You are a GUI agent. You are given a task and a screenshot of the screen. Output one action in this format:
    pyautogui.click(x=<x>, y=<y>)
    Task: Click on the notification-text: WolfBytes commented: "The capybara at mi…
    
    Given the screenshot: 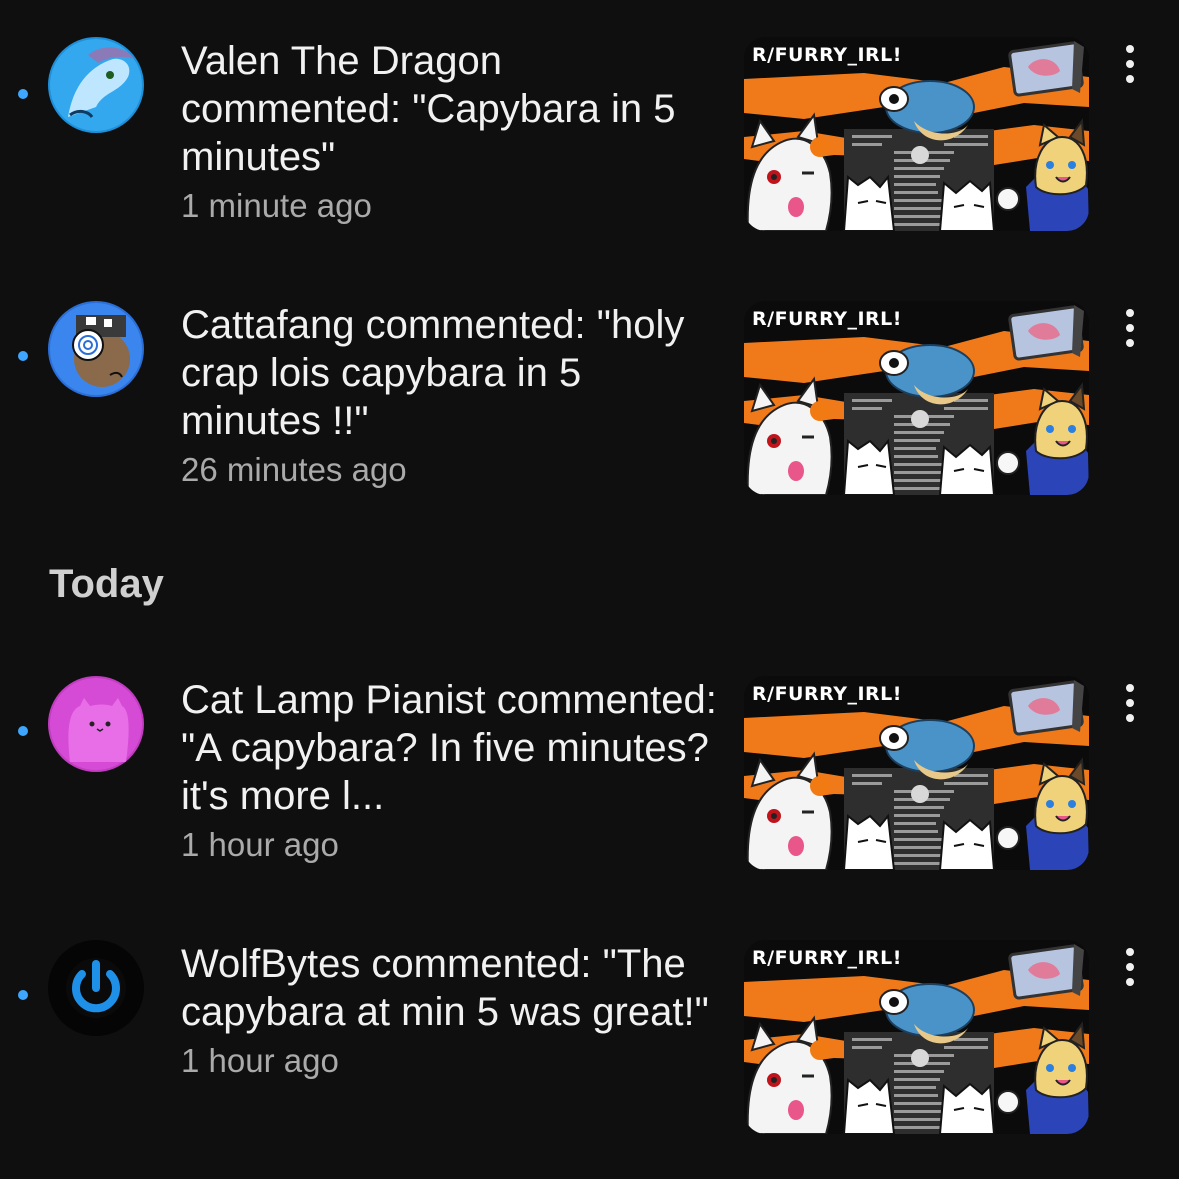 What is the action you would take?
    pyautogui.click(x=453, y=1012)
    